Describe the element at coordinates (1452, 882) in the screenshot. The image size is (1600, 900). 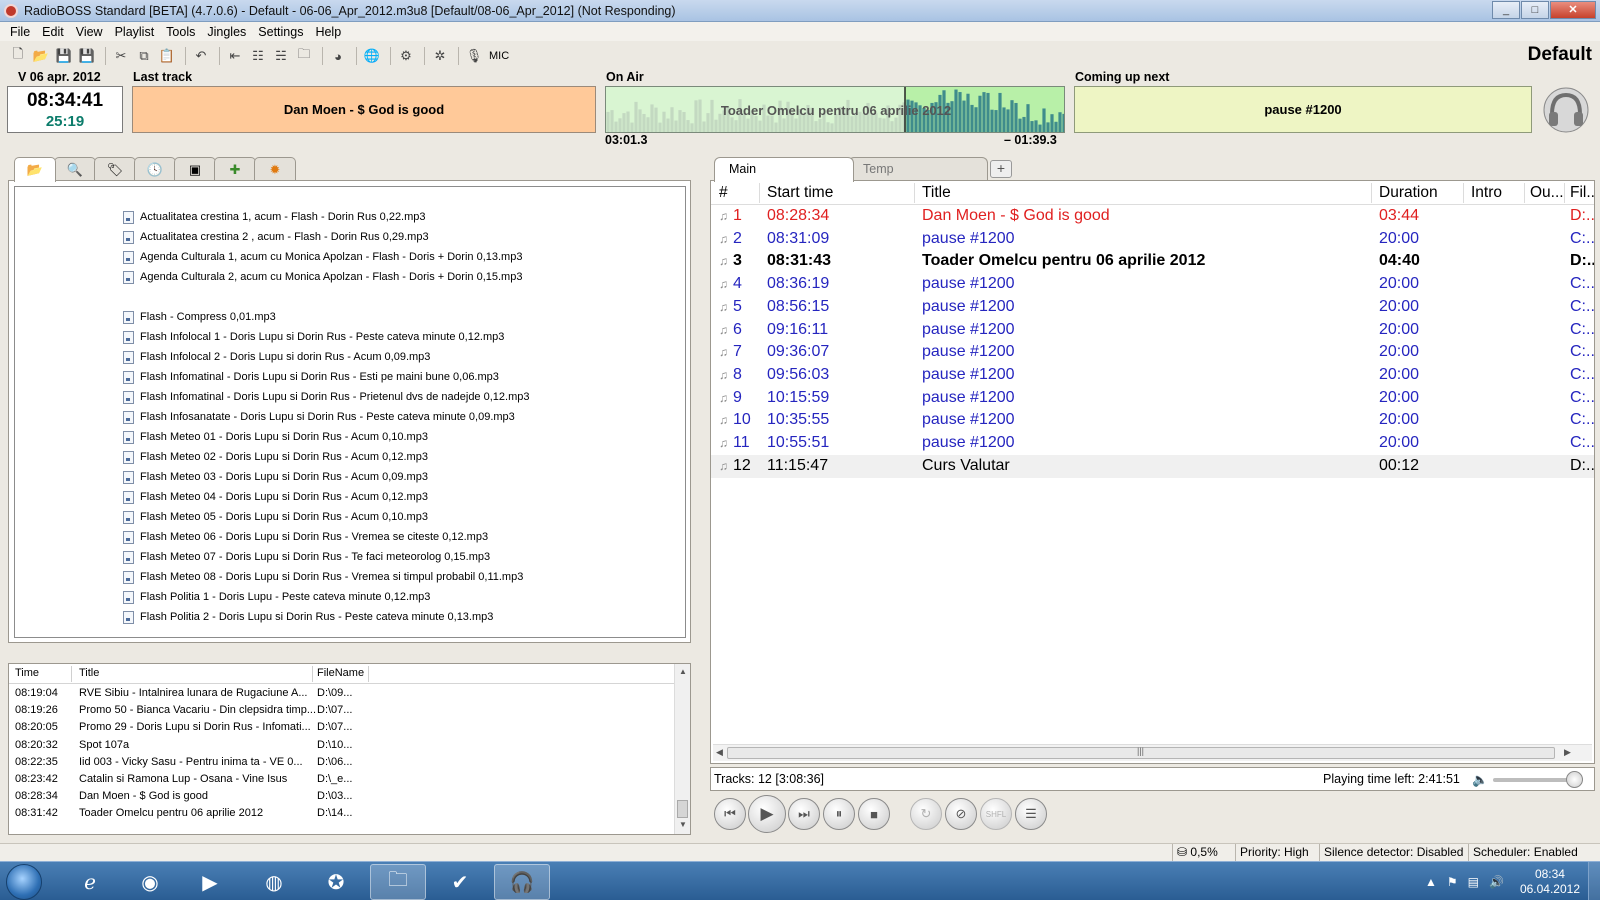
I see `flag-icon: ⚑` at that location.